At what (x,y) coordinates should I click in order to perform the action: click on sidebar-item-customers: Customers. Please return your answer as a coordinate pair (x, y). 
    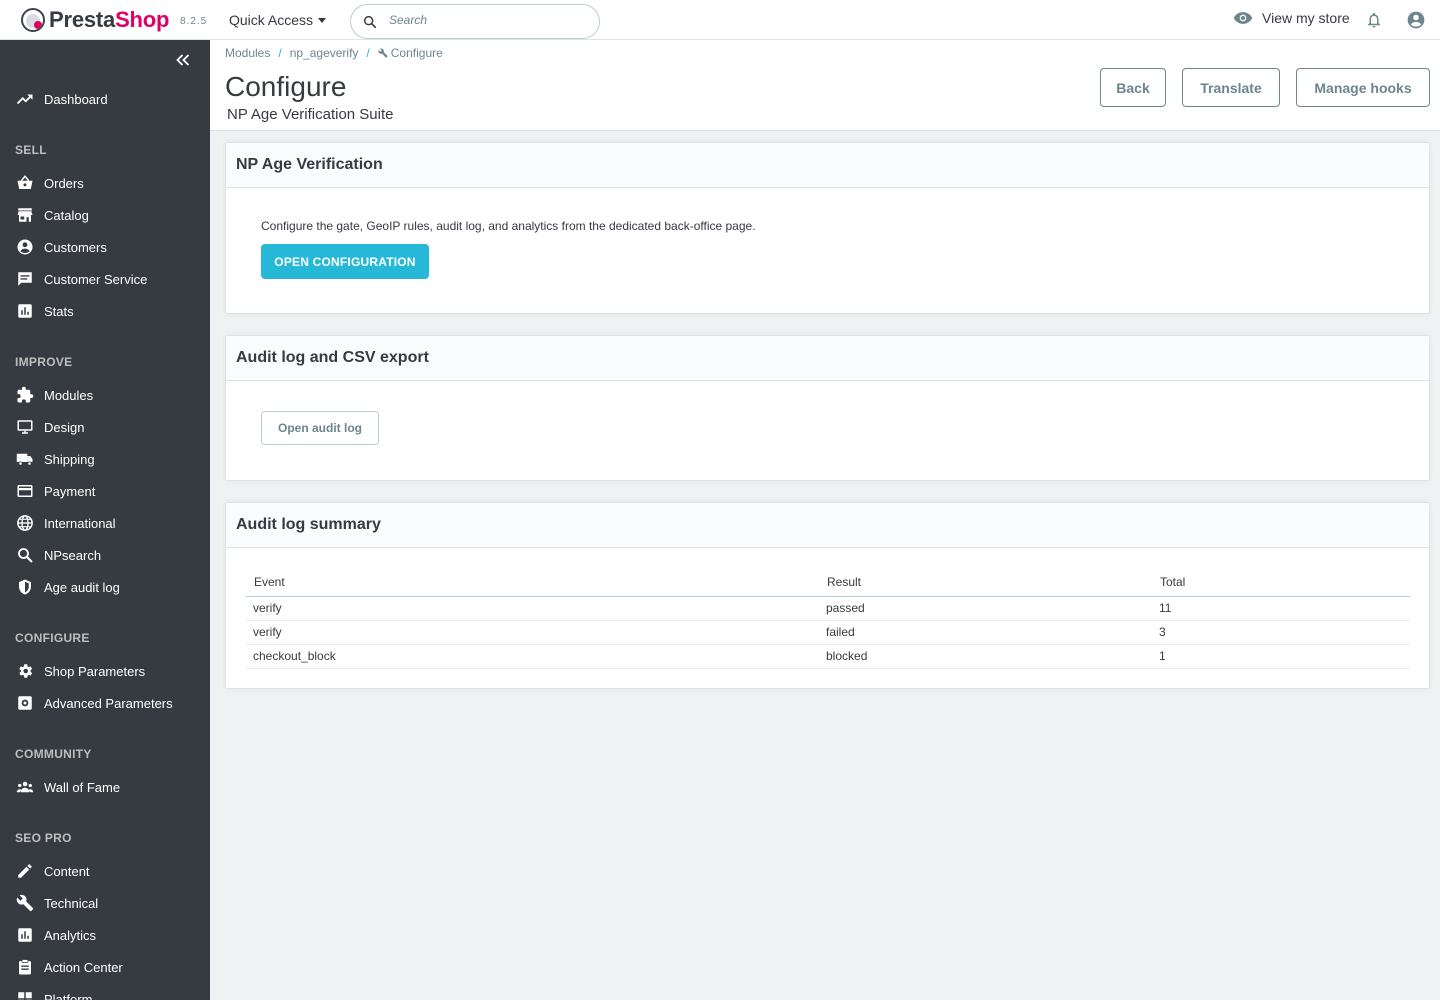
    Looking at the image, I should click on (105, 247).